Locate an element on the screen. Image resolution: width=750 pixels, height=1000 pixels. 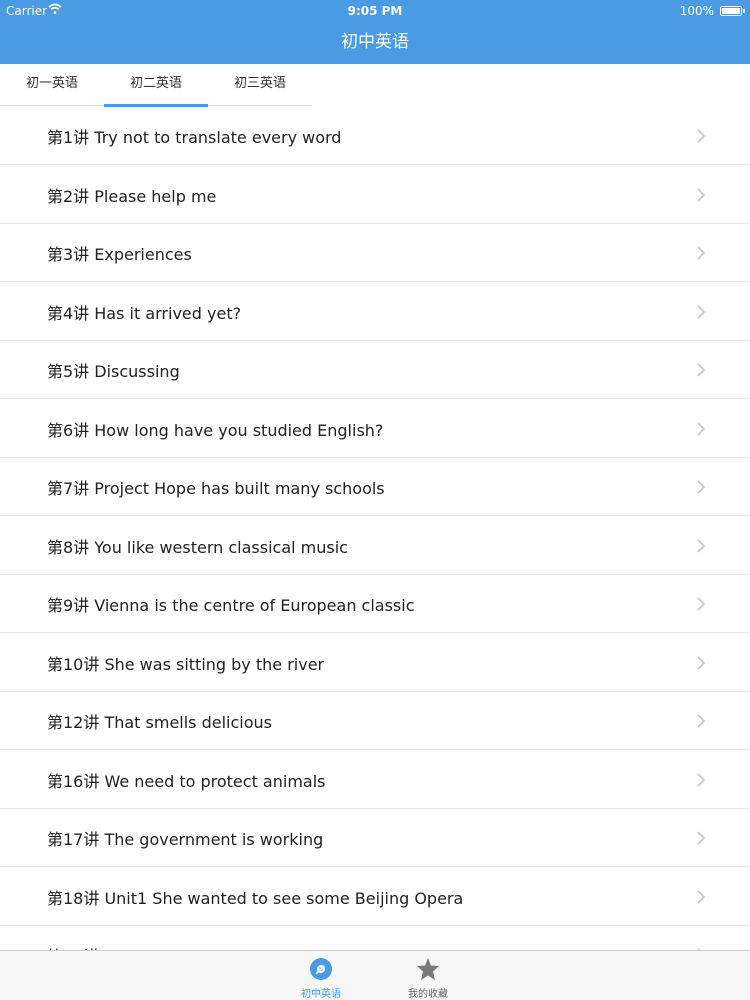
lesson-row: 第6讲 How long have you studied English? is located at coordinates (375, 429).